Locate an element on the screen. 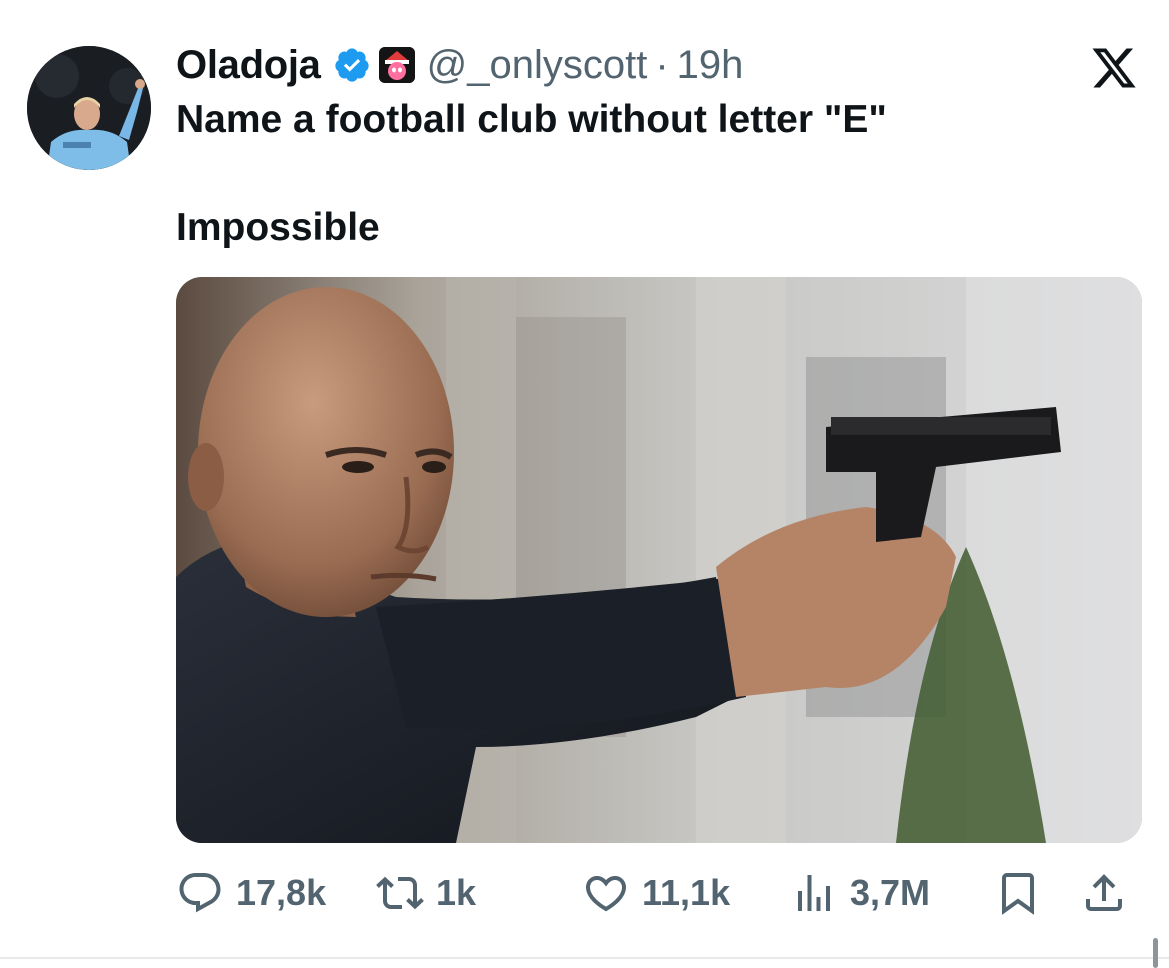 The height and width of the screenshot is (968, 1169). repost-icon is located at coordinates (400, 893).